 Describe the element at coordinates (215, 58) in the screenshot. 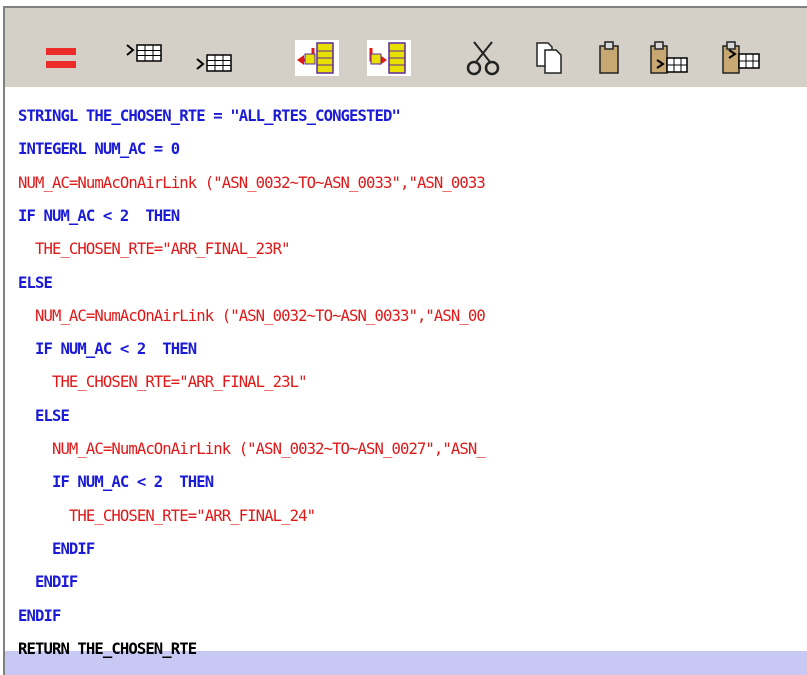

I see `insert-row-below-icon` at that location.